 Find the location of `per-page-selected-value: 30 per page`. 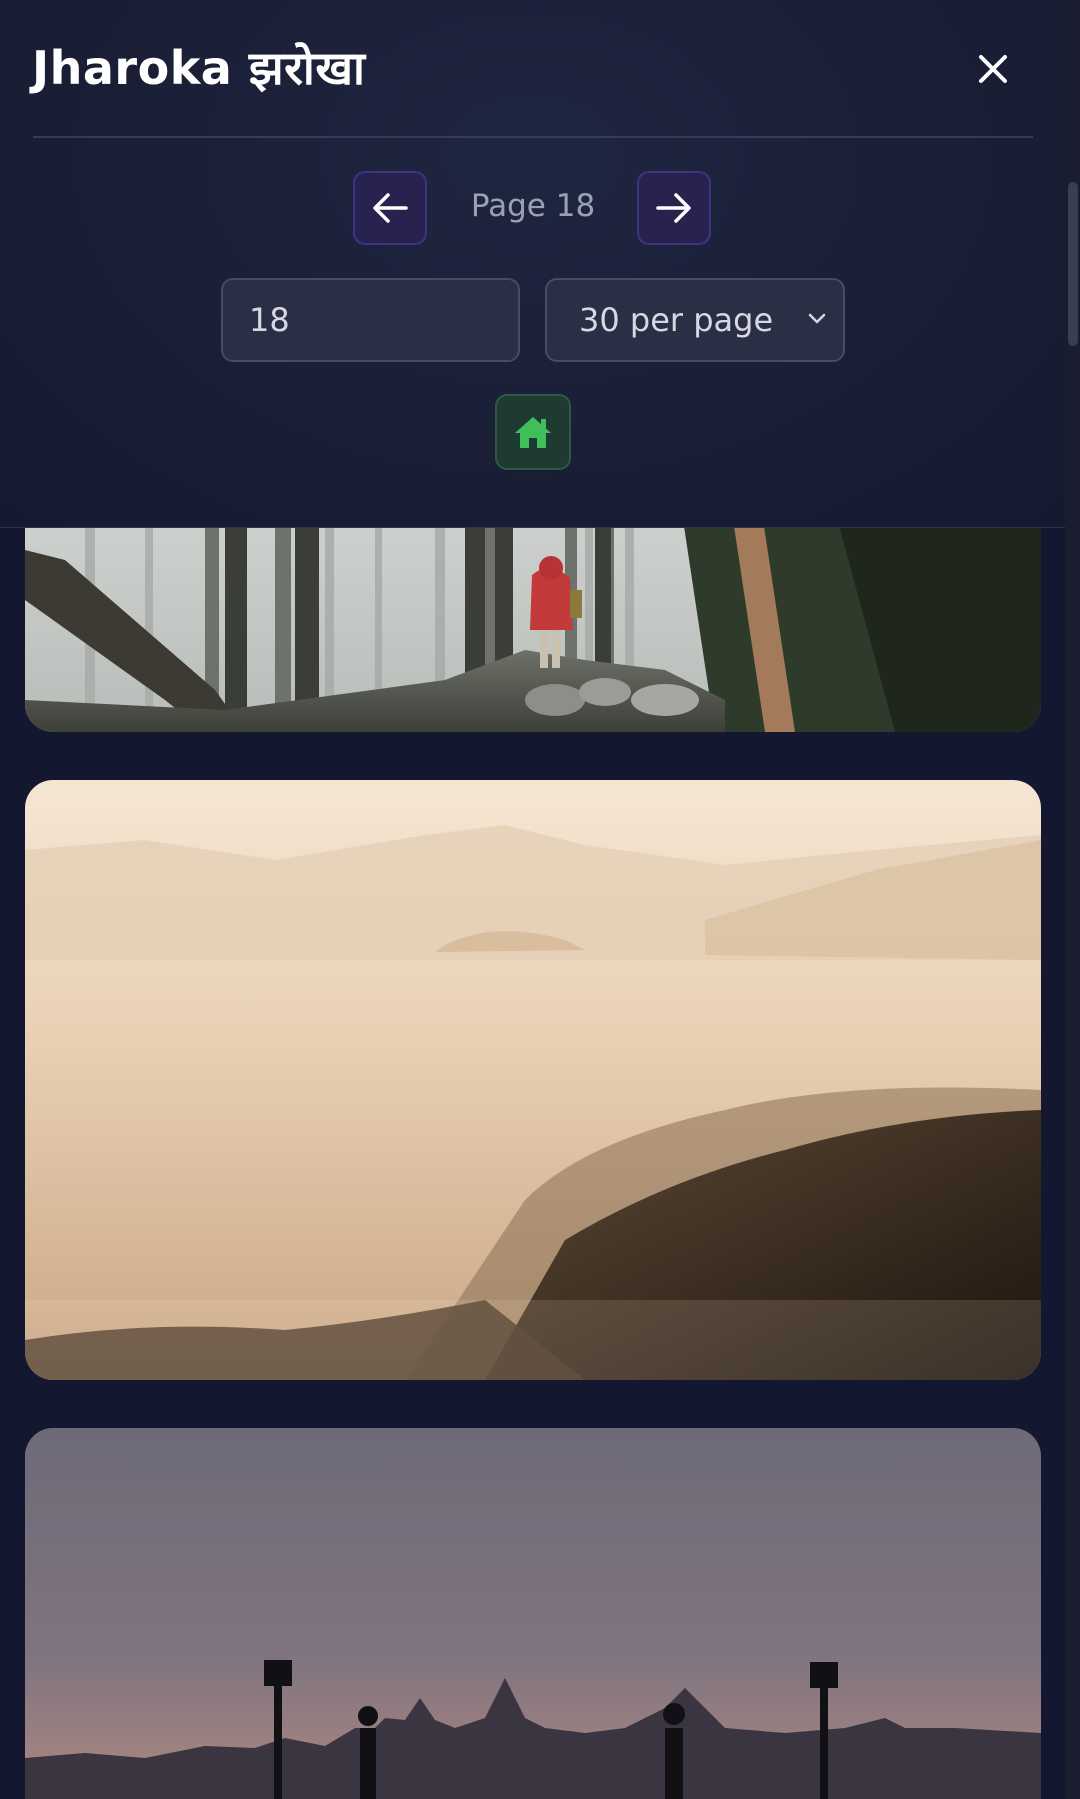

per-page-selected-value: 30 per page is located at coordinates (676, 320).